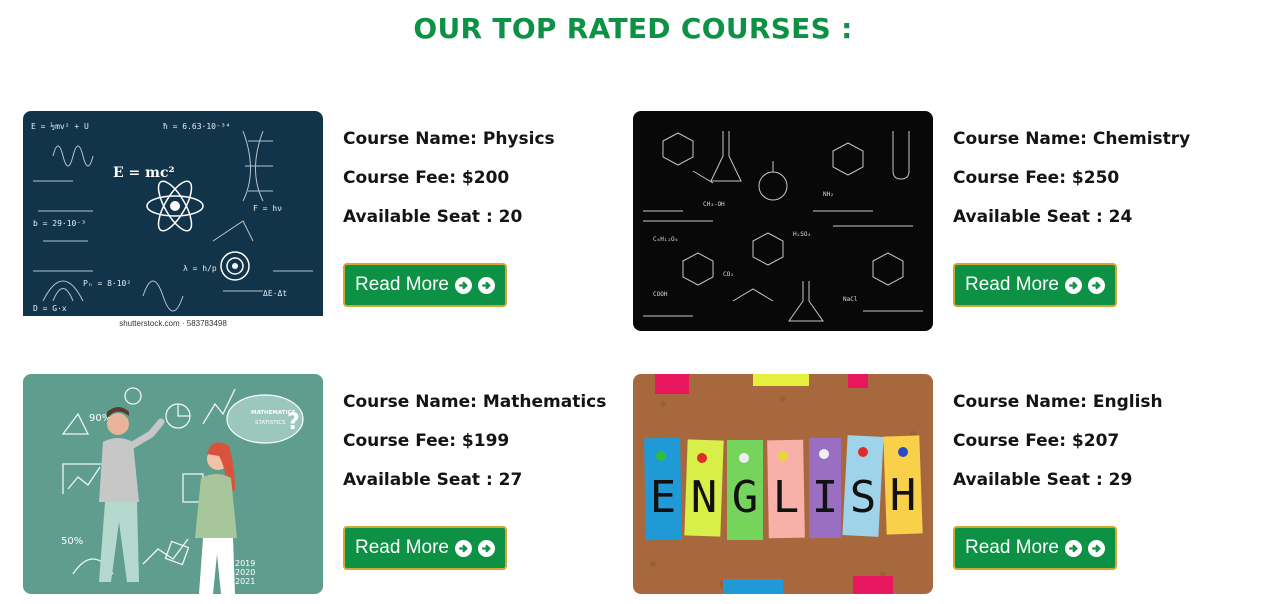 The image size is (1269, 604). I want to click on english-image: E N G L I S H, so click(783, 484).